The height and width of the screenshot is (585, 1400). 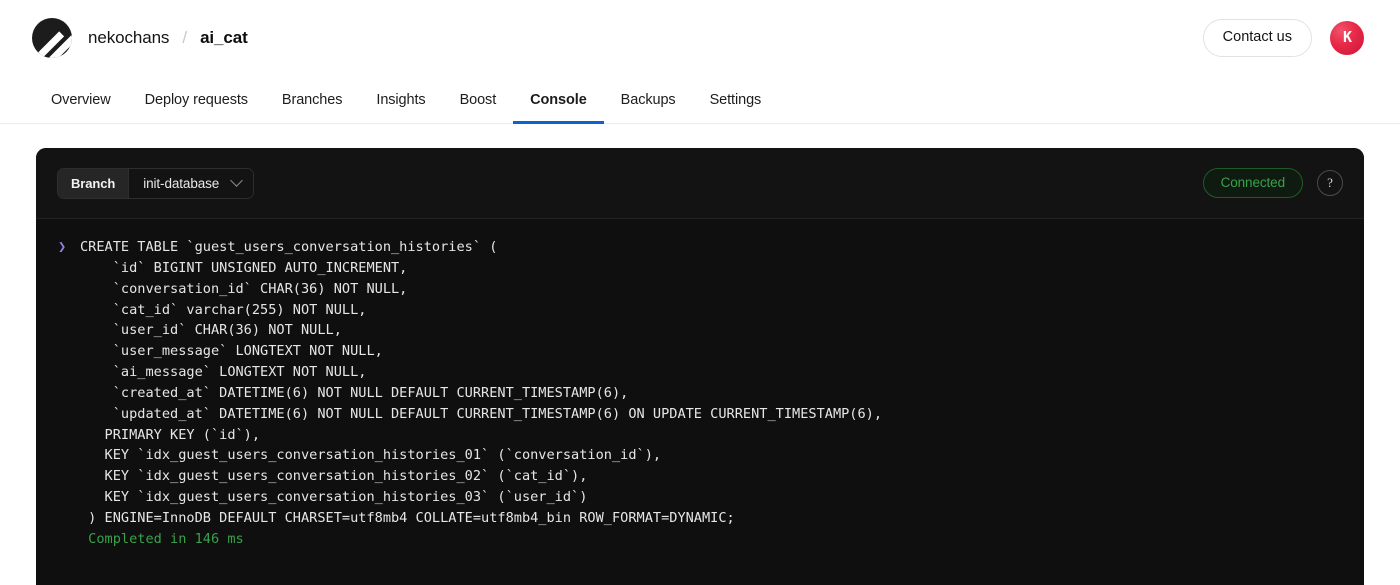 I want to click on console-toolbar-right: Connected ?, so click(x=1272, y=183).